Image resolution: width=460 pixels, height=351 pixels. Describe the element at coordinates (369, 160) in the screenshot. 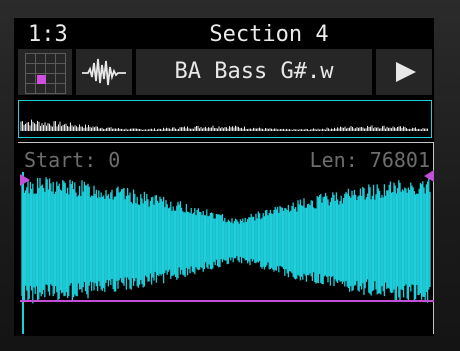

I see `length-label: Len: 76801` at that location.